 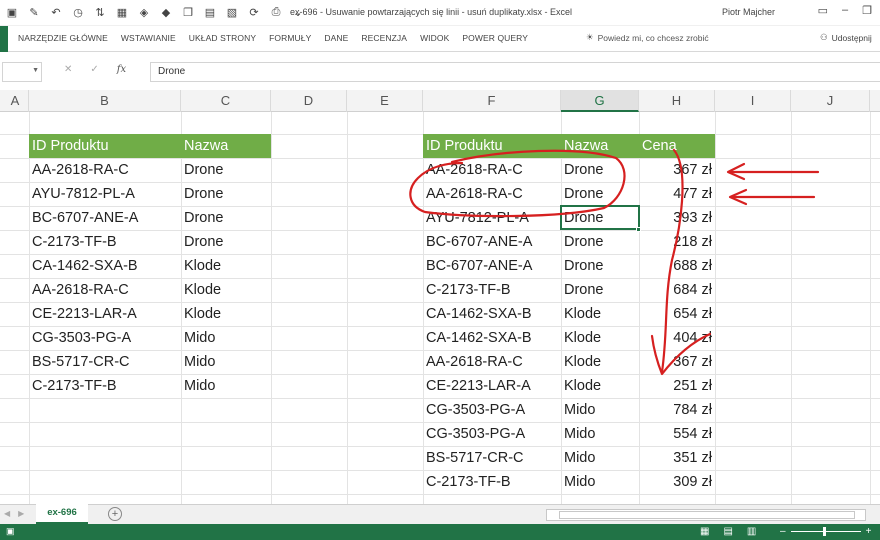 What do you see at coordinates (105, 194) in the screenshot?
I see `left-table-cell: AYU-7812-PL-A` at bounding box center [105, 194].